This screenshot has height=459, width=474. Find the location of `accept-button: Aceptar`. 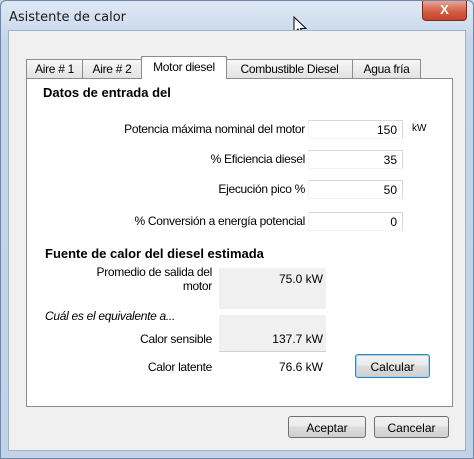

accept-button: Aceptar is located at coordinates (327, 427).